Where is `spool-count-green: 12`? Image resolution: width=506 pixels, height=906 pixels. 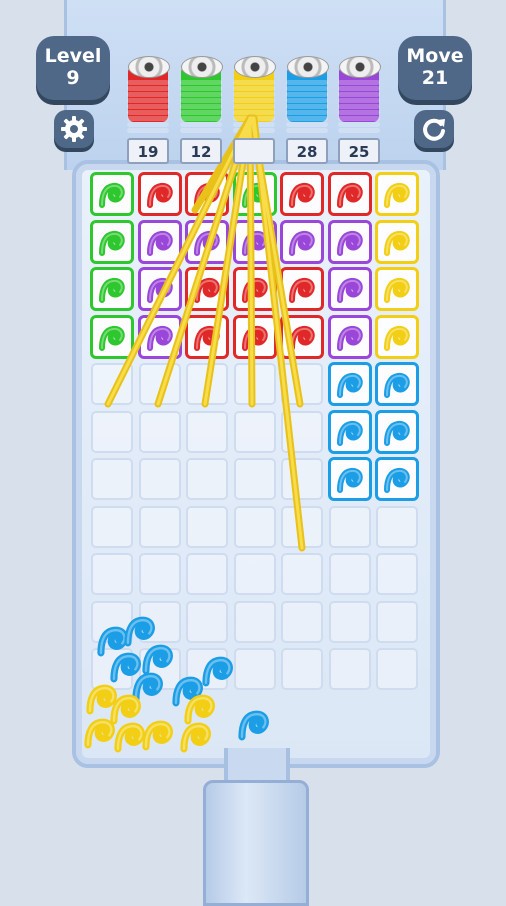
spool-count-green: 12 is located at coordinates (201, 151).